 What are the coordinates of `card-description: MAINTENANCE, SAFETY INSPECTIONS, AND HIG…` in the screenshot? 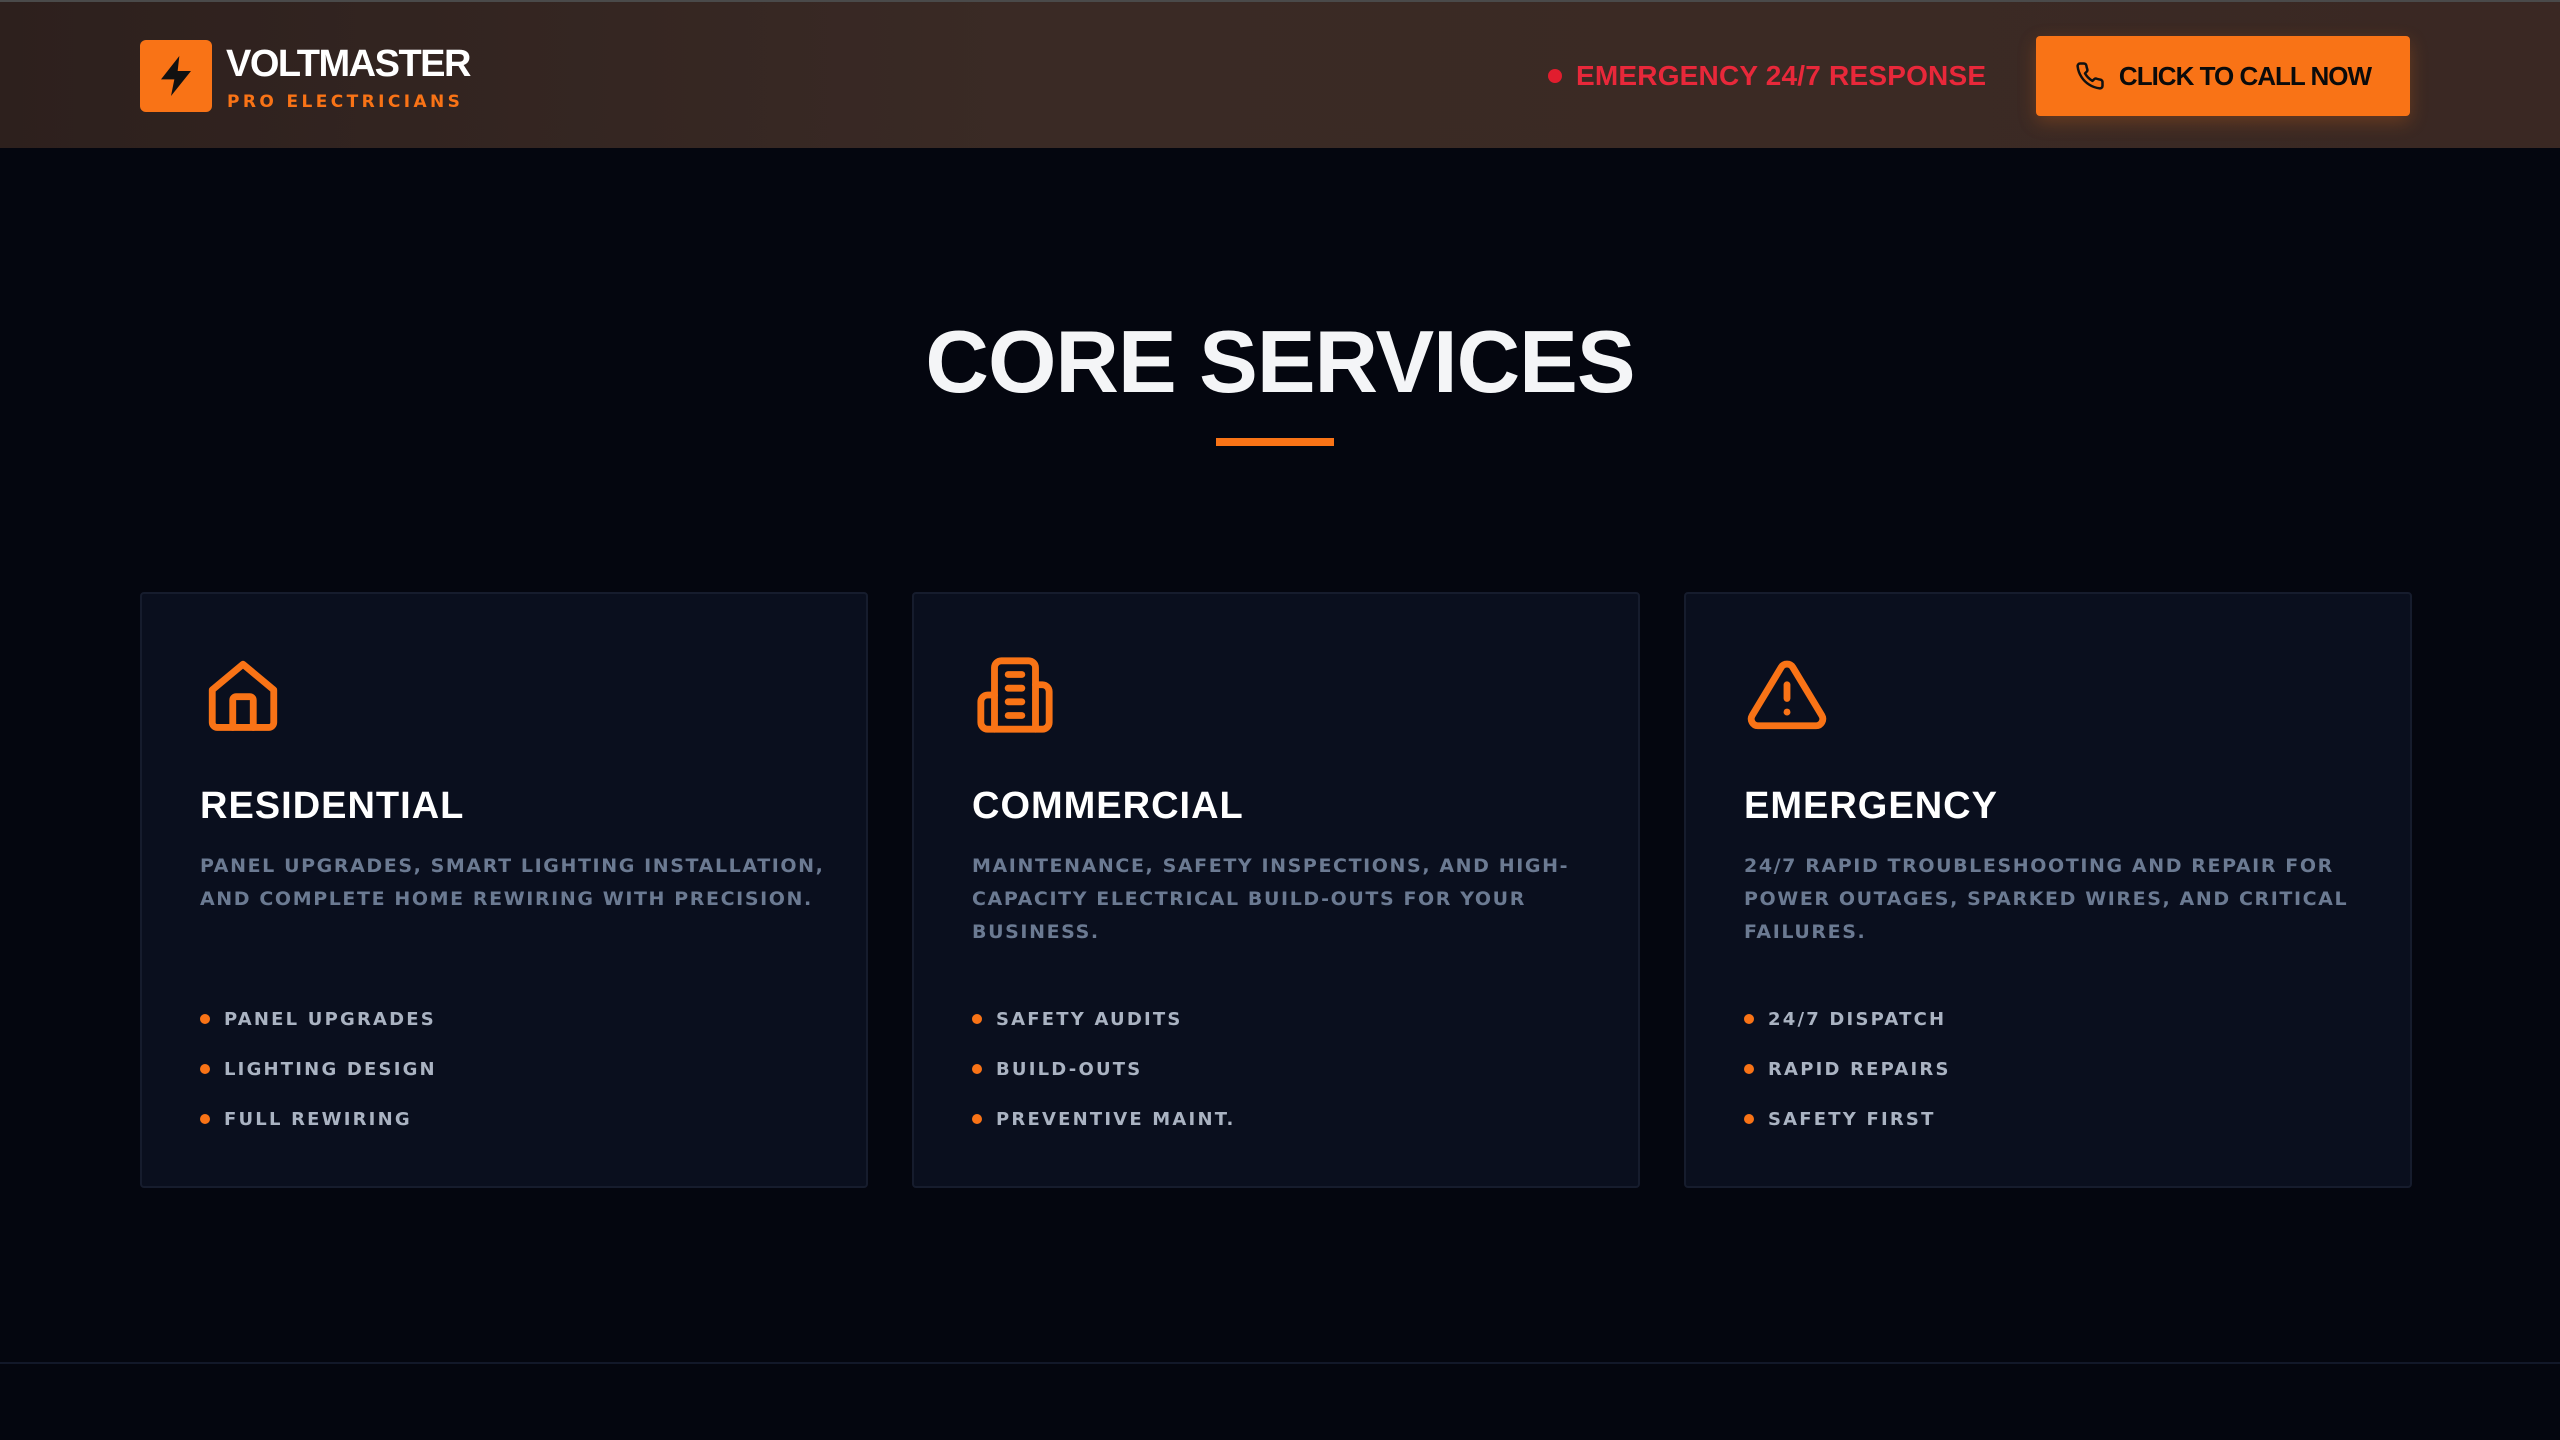 It's located at (1271, 899).